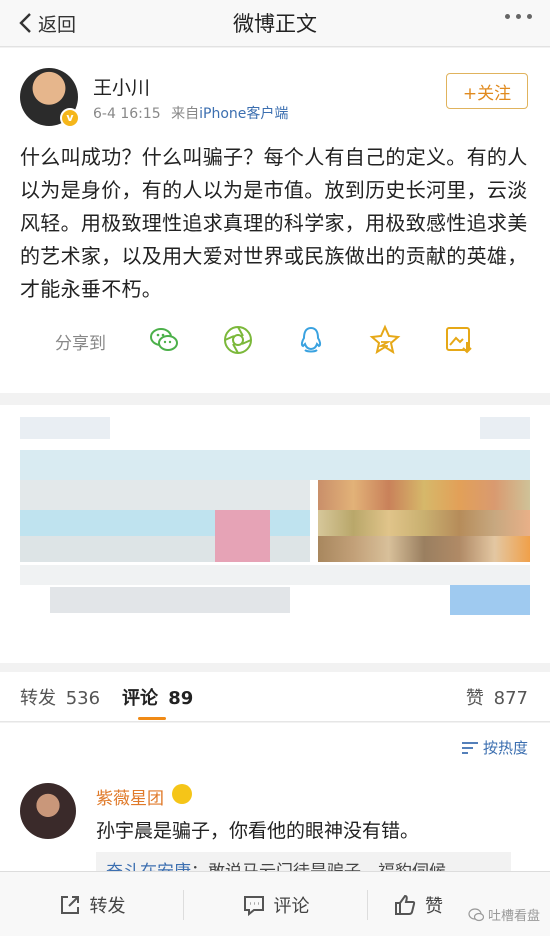 The width and height of the screenshot is (550, 936). Describe the element at coordinates (243, 114) in the screenshot. I see `post-source: iPhone客户端` at that location.